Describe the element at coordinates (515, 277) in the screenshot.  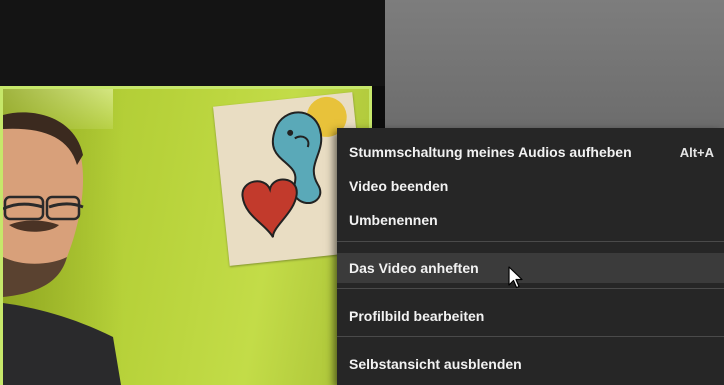
I see `mouse-pointer-icon` at that location.